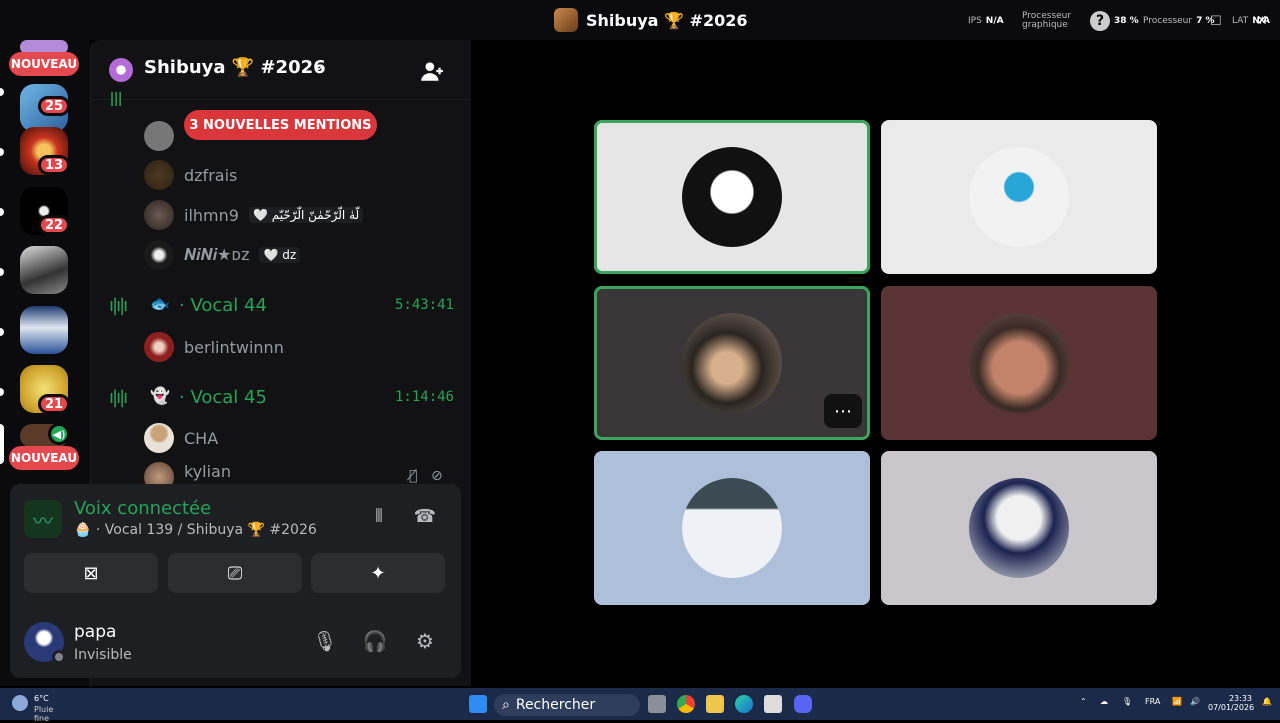 The width and height of the screenshot is (1280, 723). Describe the element at coordinates (223, 305) in the screenshot. I see `channel-name: · Vocal 44` at that location.